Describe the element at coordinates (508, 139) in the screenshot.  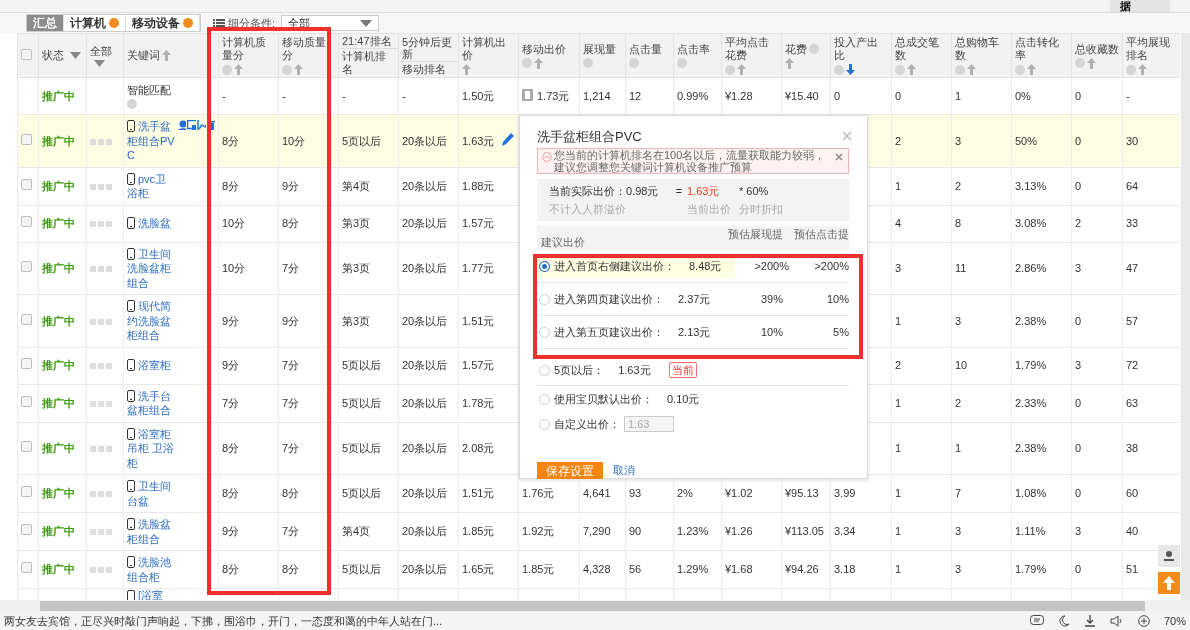
I see `pencil-icon` at that location.